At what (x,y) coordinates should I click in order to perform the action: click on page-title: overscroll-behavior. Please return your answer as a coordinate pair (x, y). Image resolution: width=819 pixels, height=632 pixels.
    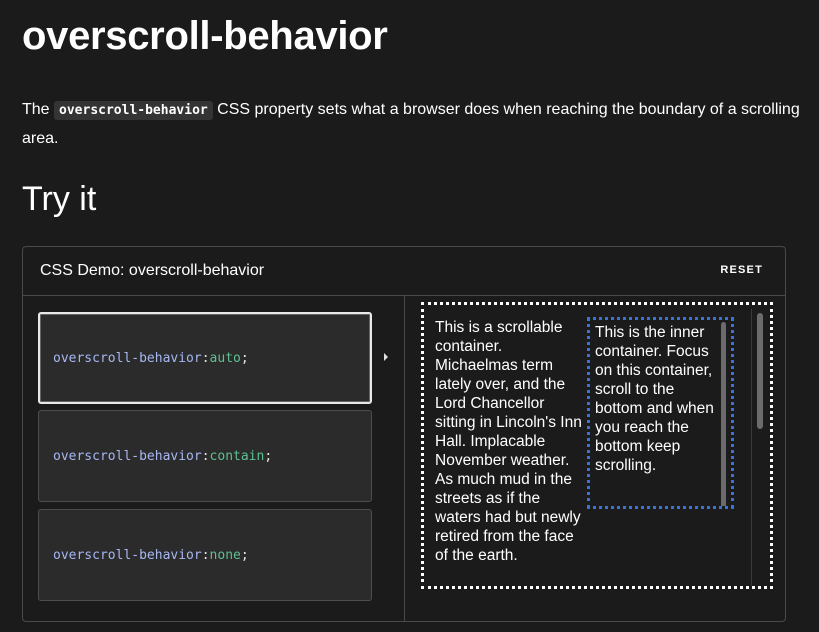
    Looking at the image, I should click on (205, 36).